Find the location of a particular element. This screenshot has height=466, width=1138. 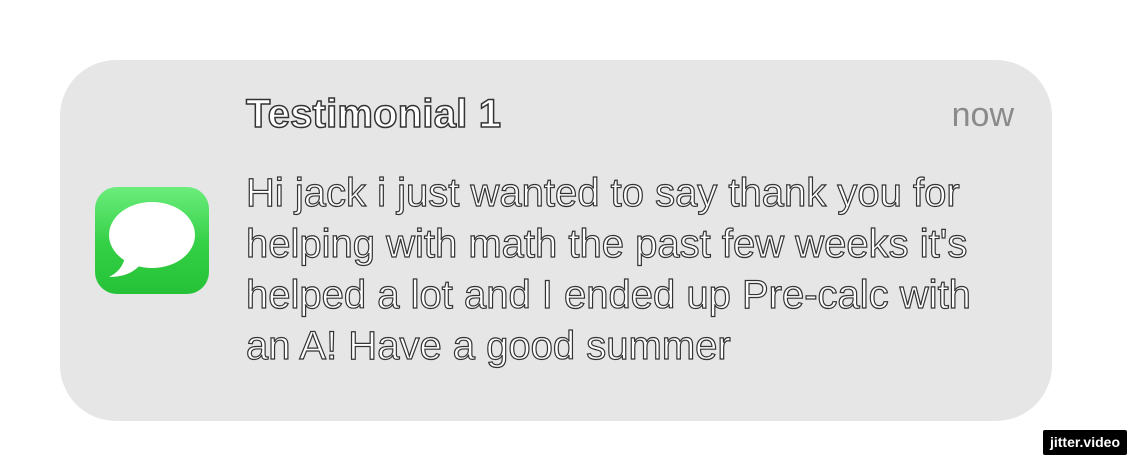

speech-bubble-icon is located at coordinates (152, 239).